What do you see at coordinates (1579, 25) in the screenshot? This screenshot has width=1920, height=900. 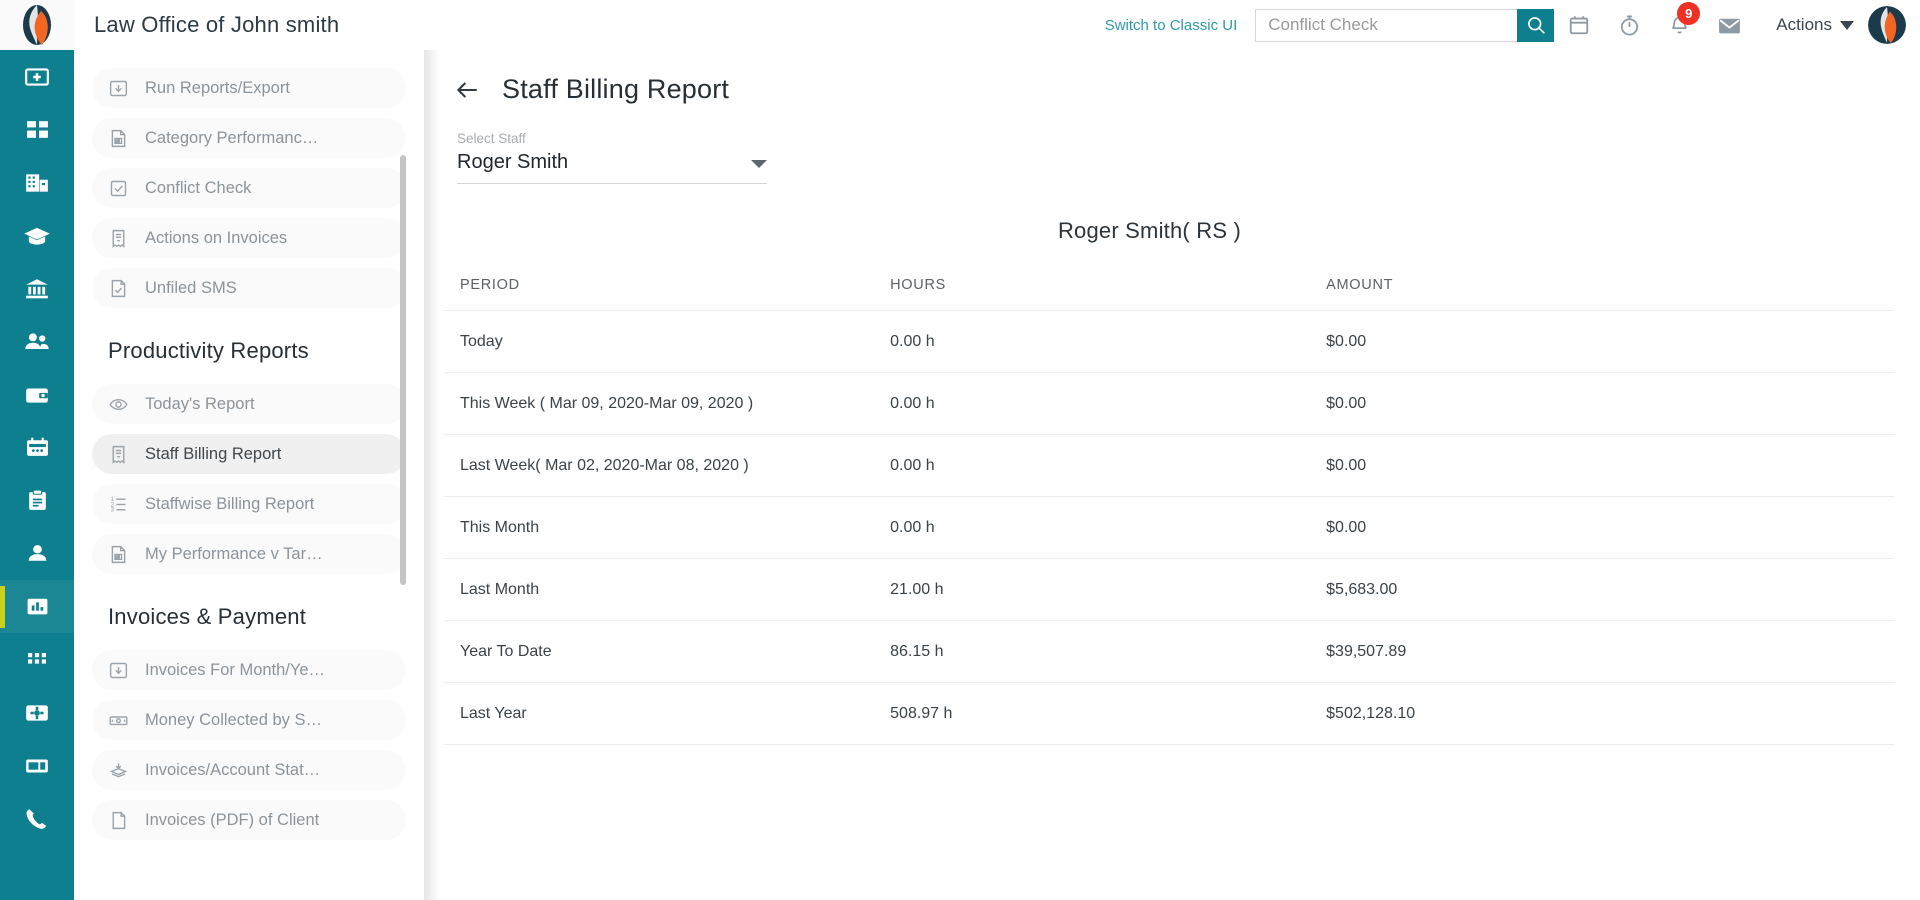 I see `calendar-button` at bounding box center [1579, 25].